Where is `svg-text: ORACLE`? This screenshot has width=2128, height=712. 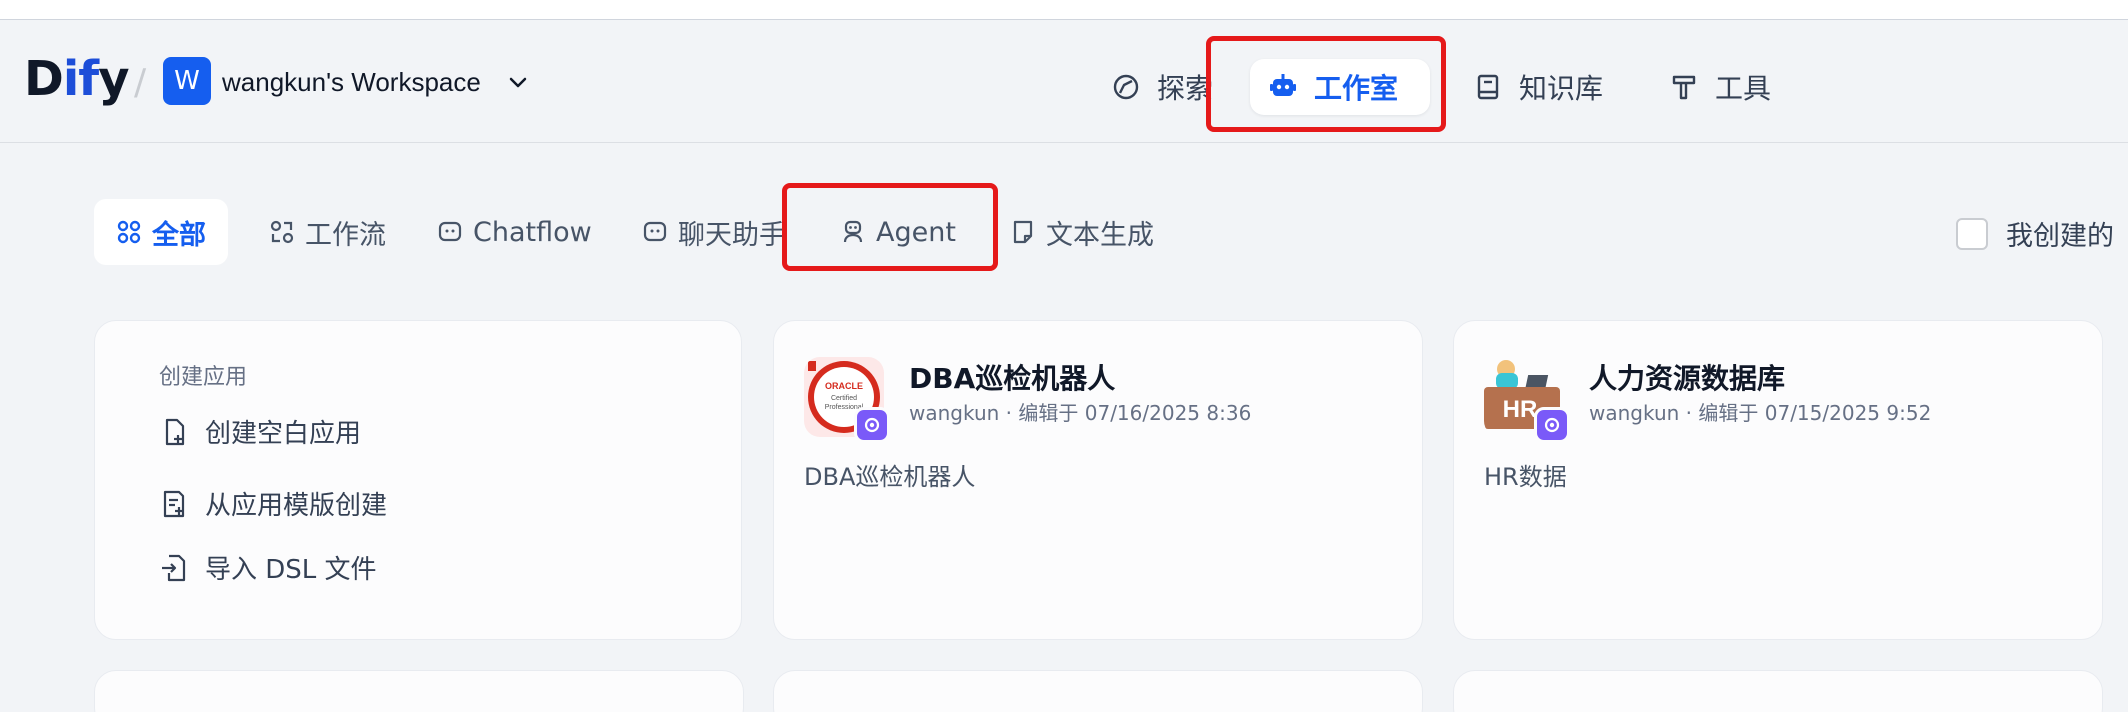 svg-text: ORACLE is located at coordinates (844, 386).